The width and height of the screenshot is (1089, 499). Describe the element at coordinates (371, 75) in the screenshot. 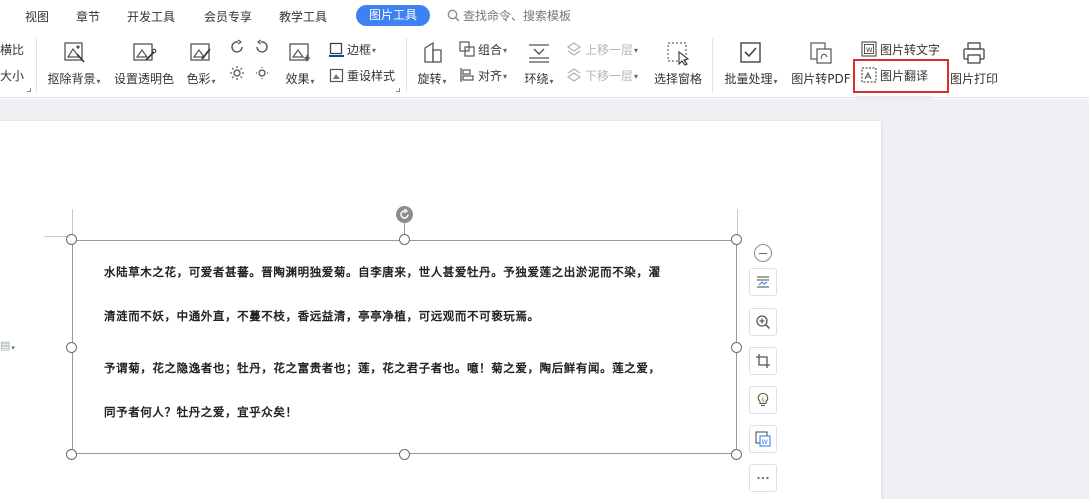

I see `reset-style-label: 重设样式` at that location.